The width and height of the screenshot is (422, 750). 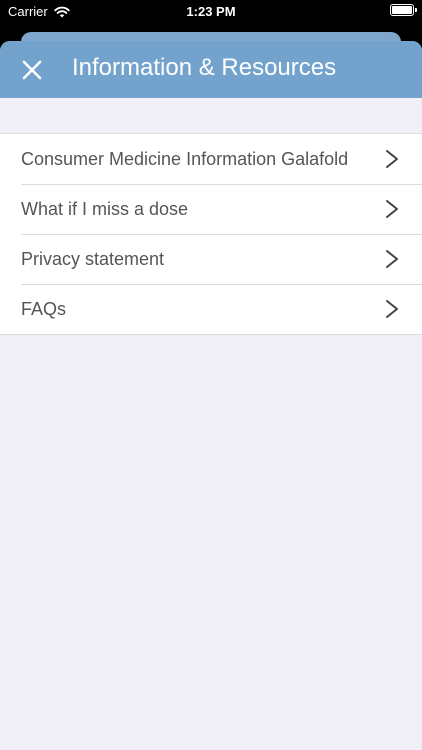 I want to click on navigation-bar: Information & Resources, so click(x=211, y=69).